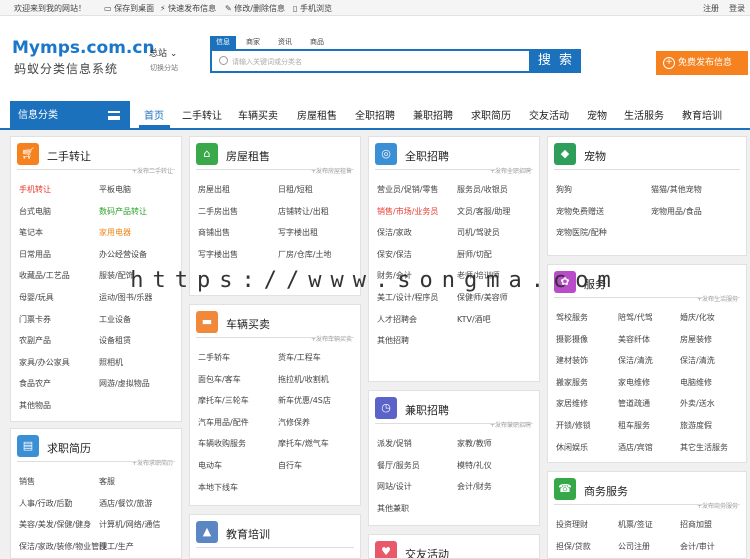  Describe the element at coordinates (737, 8) in the screenshot. I see `login-link: 登录` at that location.